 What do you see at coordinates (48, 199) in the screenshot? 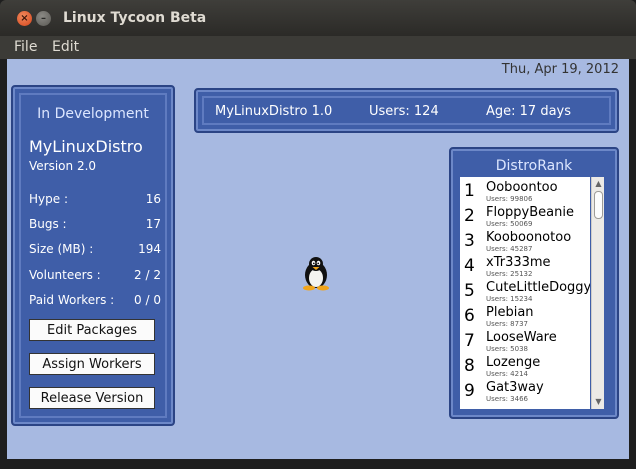
I see `stat-label: Hype :` at bounding box center [48, 199].